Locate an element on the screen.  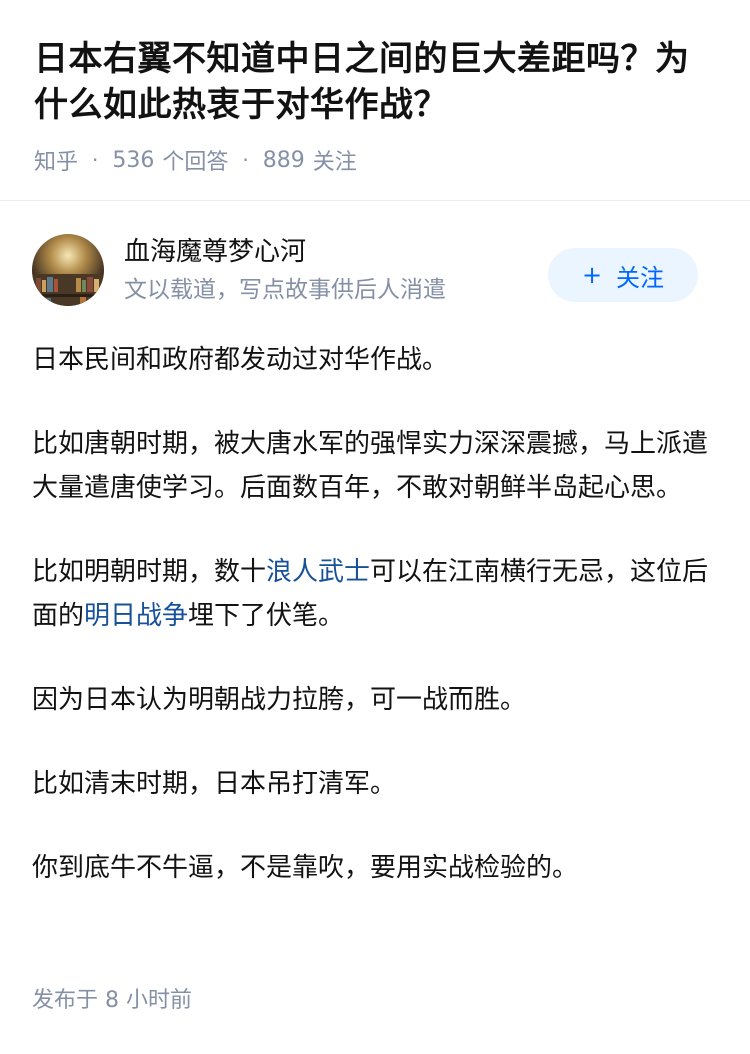
answer-count-label: 个回答 is located at coordinates (195, 160).